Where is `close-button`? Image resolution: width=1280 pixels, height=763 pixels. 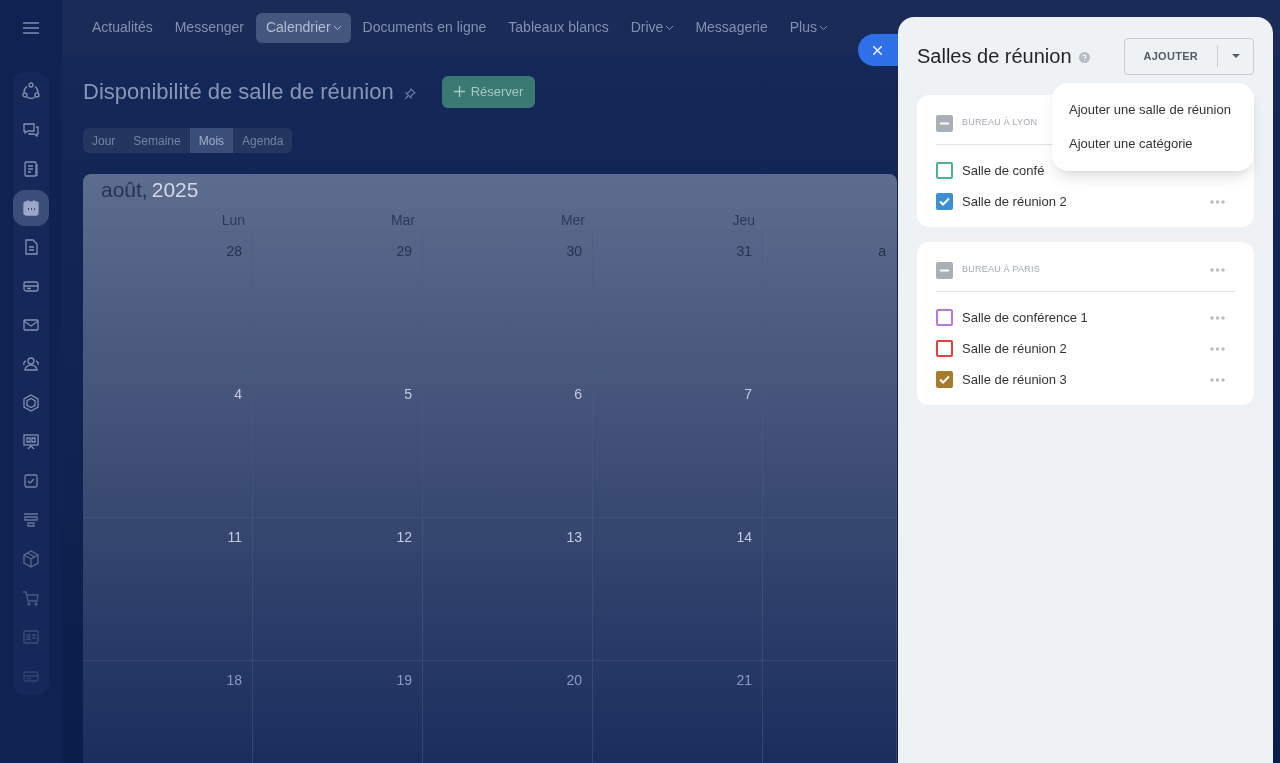 close-button is located at coordinates (878, 50).